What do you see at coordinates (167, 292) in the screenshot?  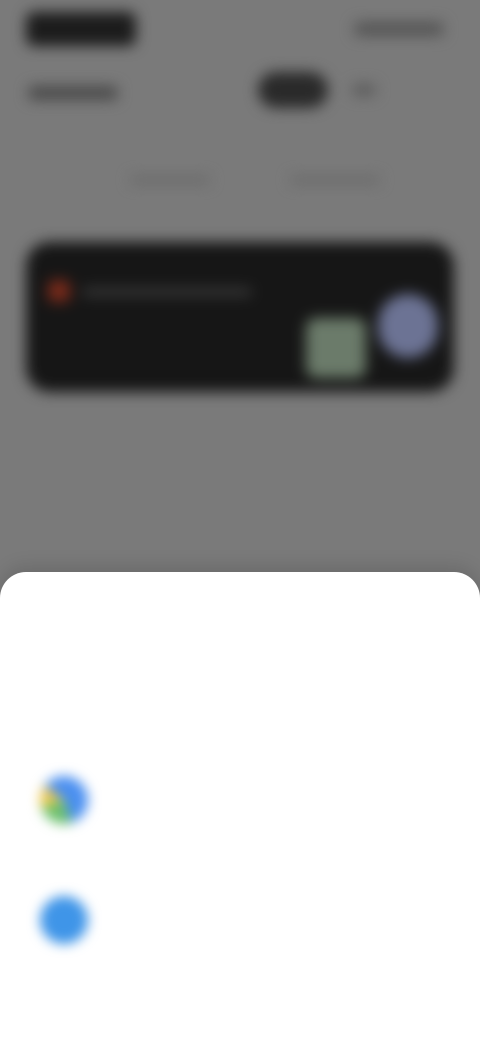 I see `promo-headline` at bounding box center [167, 292].